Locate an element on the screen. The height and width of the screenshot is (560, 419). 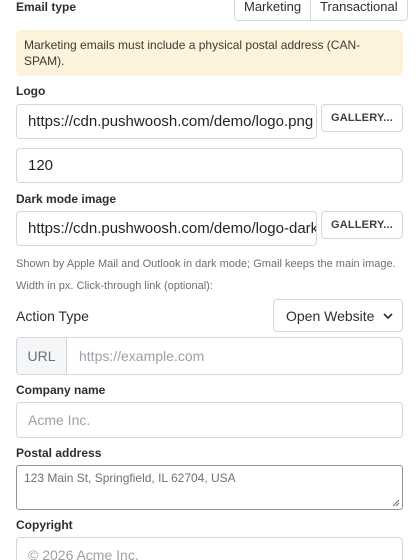
dark-mode-label: Dark mode image is located at coordinates (66, 199).